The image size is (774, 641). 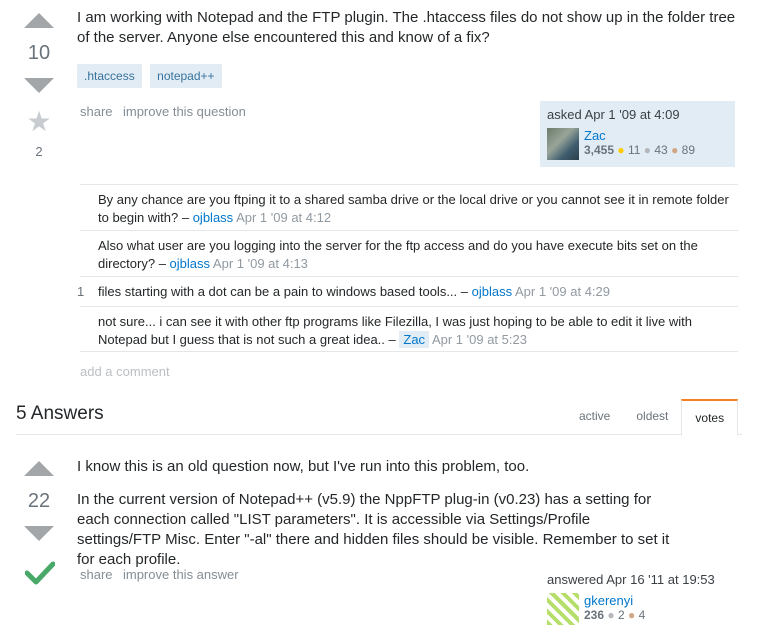 What do you see at coordinates (594, 615) in the screenshot?
I see `reputation-score: 236` at bounding box center [594, 615].